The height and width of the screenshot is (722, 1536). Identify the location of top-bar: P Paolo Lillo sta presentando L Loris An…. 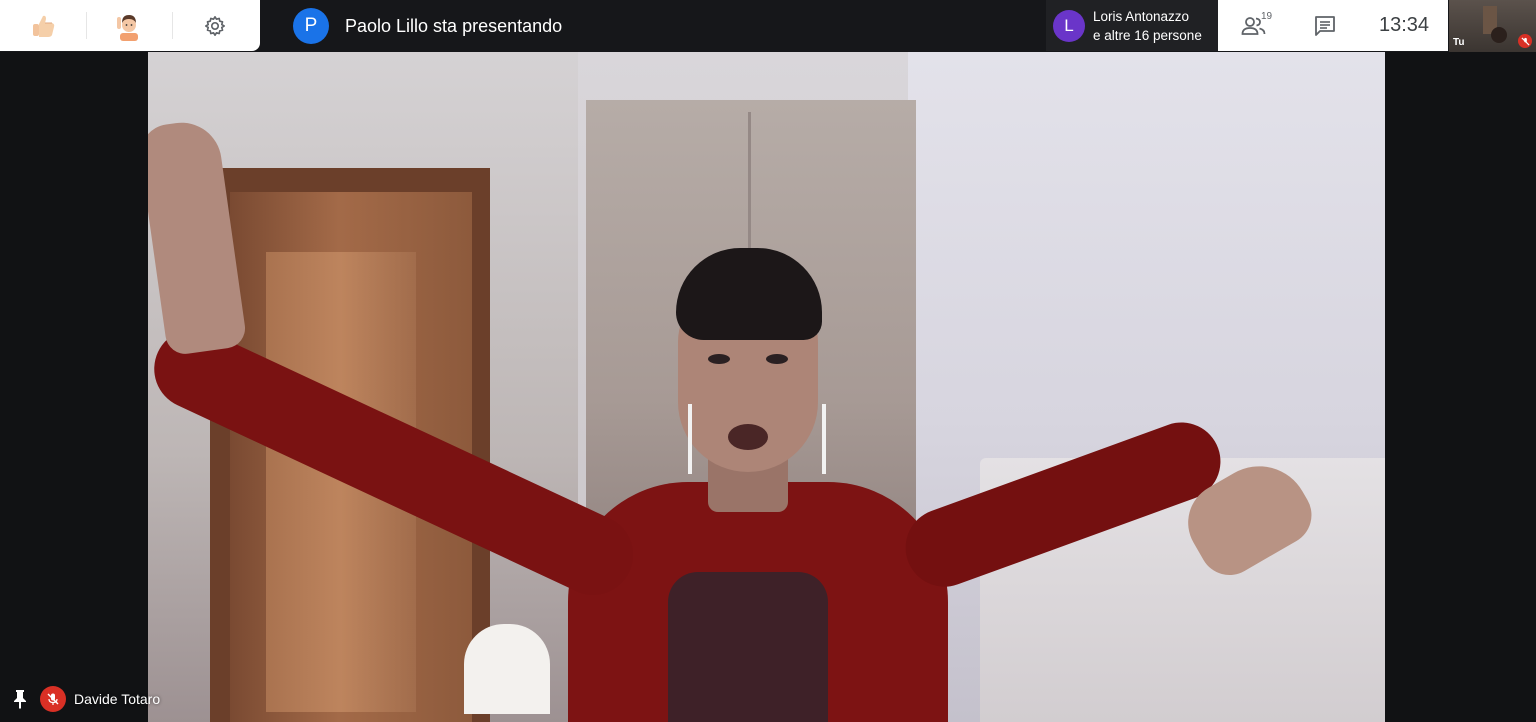
(768, 26).